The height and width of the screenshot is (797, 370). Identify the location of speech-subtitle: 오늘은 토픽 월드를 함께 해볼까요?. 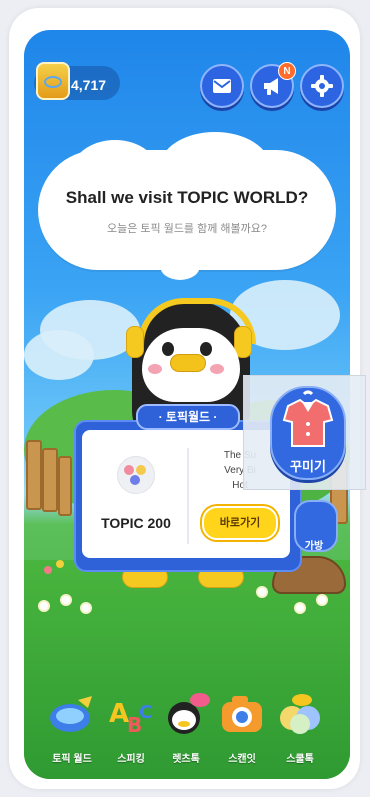
(187, 229).